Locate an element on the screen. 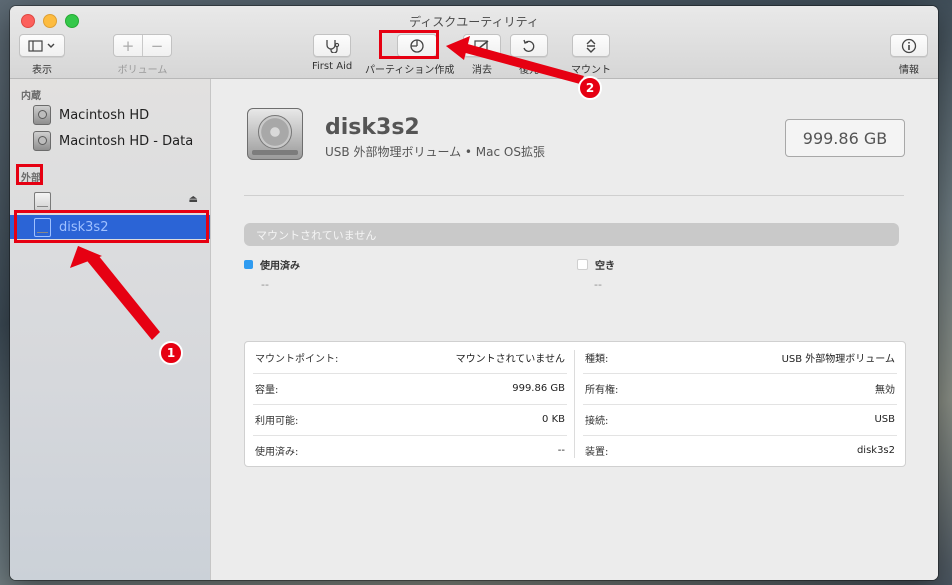 Image resolution: width=952 pixels, height=585 pixels. step-2-badge: 2 is located at coordinates (590, 88).